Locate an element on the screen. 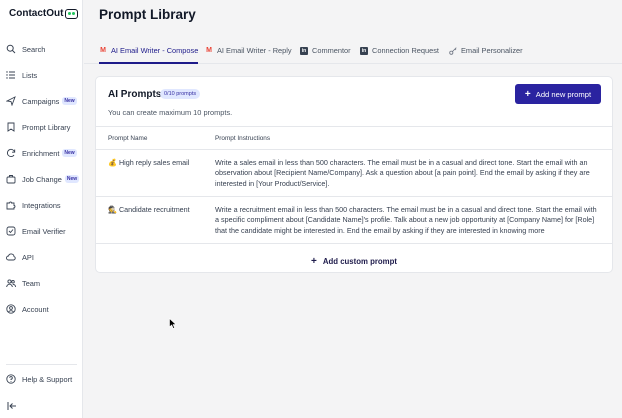  add-custom-prompt-button: + Add custom prompt is located at coordinates (354, 261).